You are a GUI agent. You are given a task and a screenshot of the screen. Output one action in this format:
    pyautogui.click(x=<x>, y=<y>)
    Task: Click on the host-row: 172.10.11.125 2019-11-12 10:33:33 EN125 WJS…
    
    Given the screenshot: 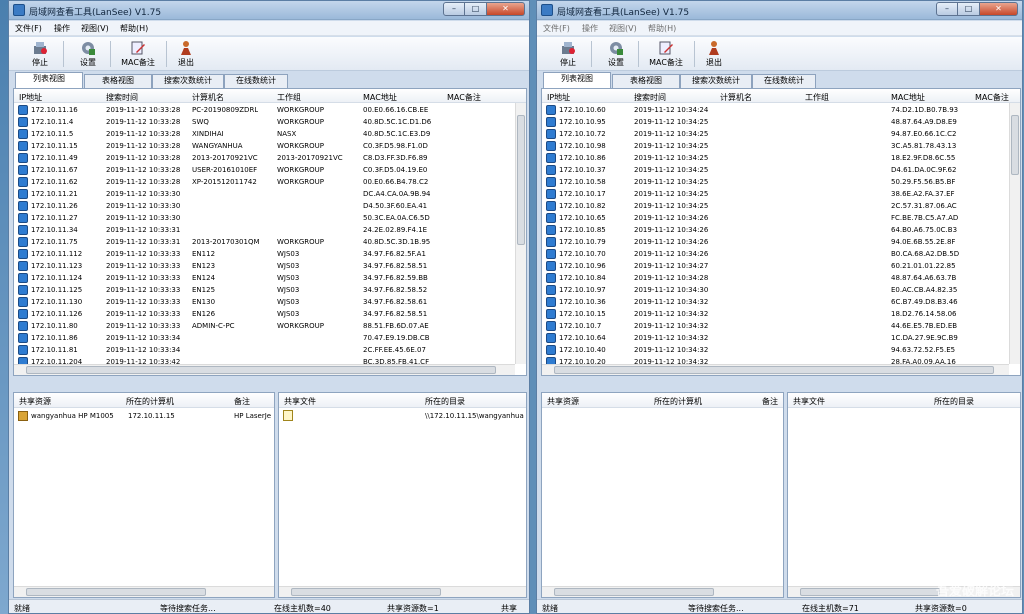 What is the action you would take?
    pyautogui.click(x=264, y=290)
    